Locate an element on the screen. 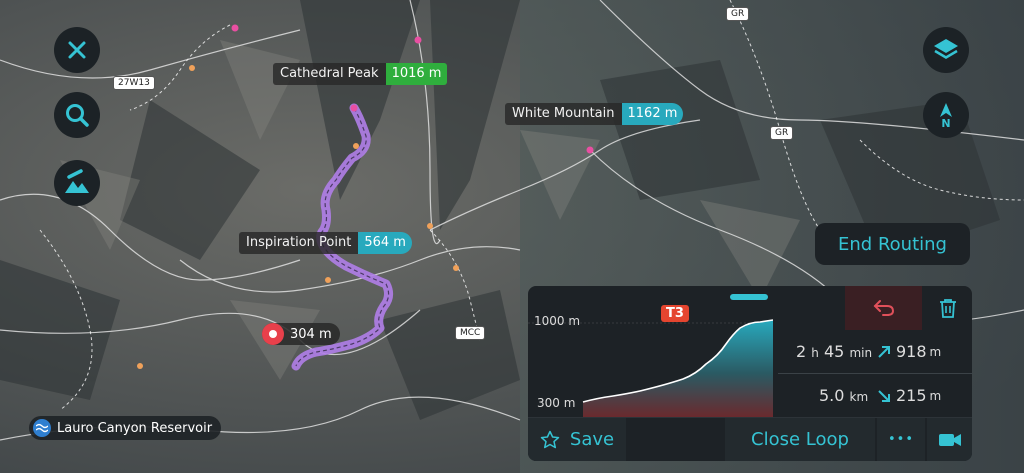  start-pin-icon is located at coordinates (273, 334).